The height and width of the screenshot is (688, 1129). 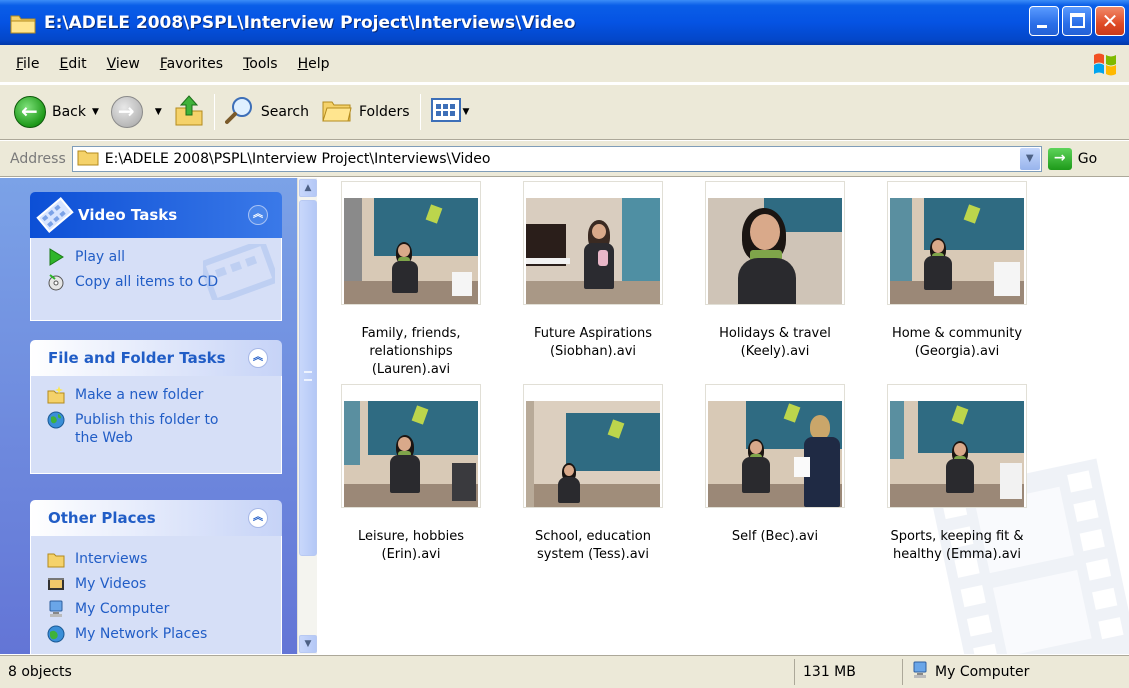 I want to click on go-button: → Go, so click(x=1072, y=158).